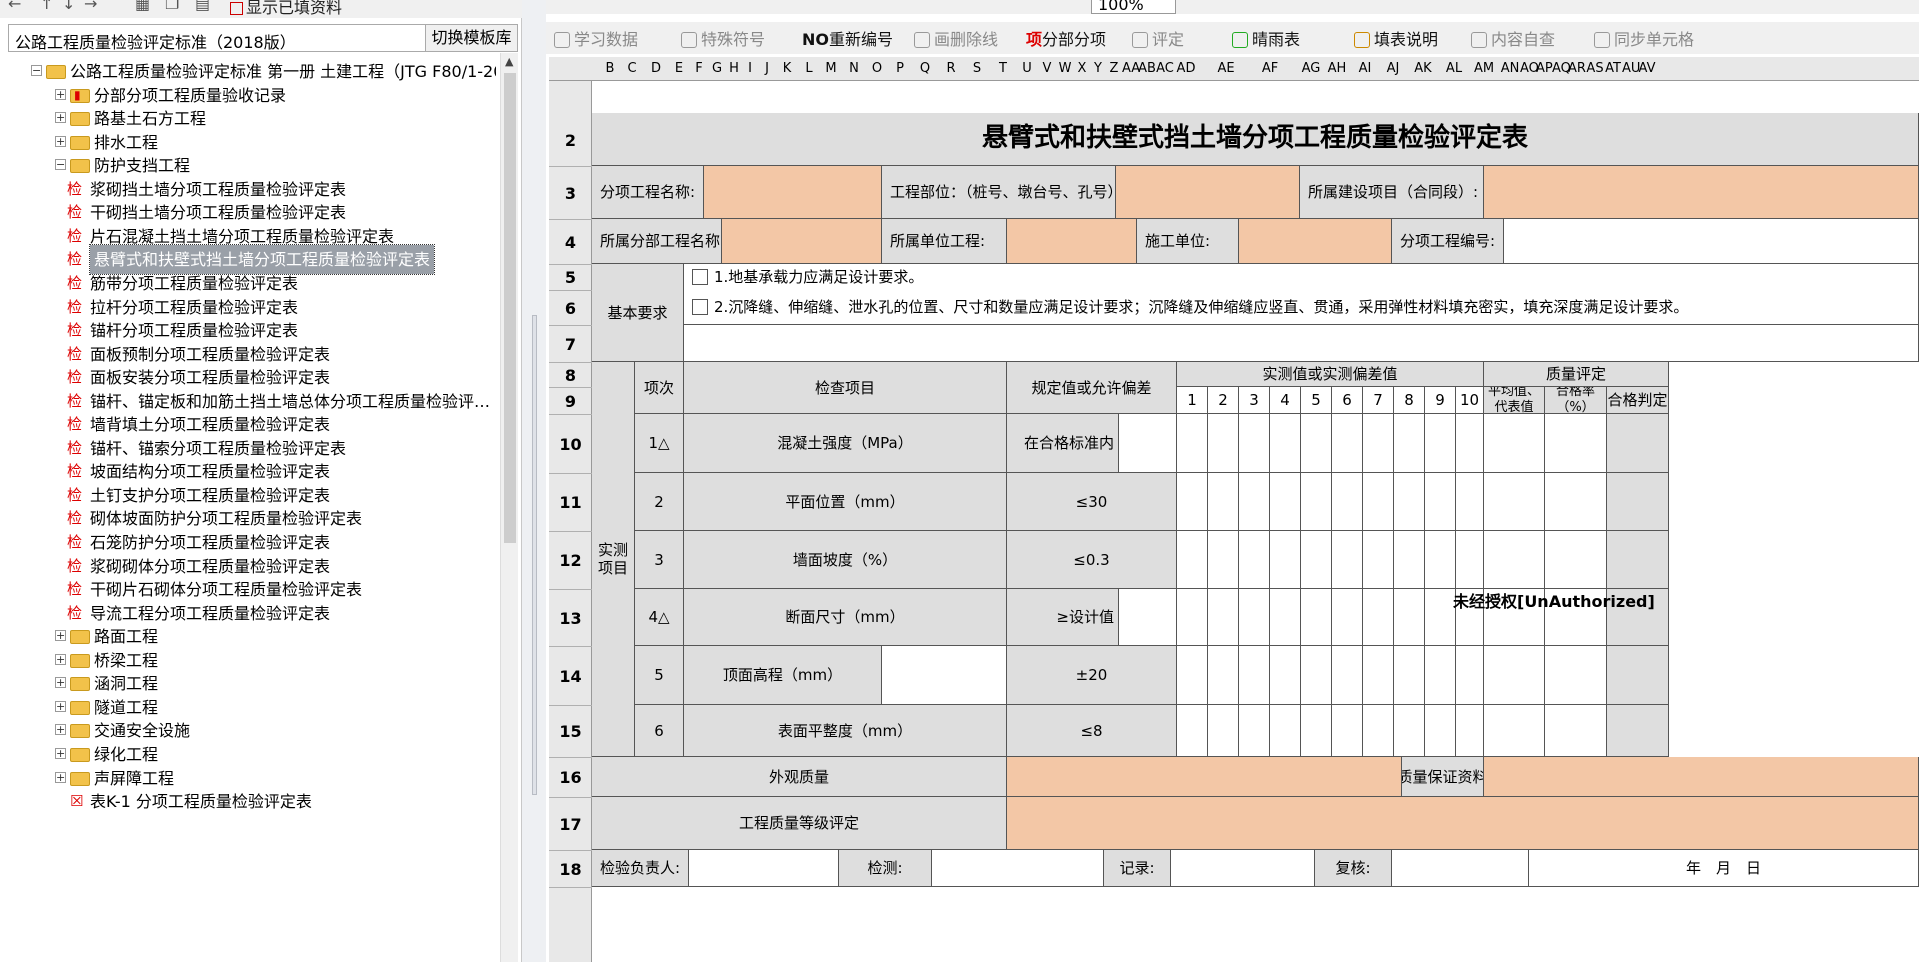  I want to click on row-header: 13, so click(570, 618).